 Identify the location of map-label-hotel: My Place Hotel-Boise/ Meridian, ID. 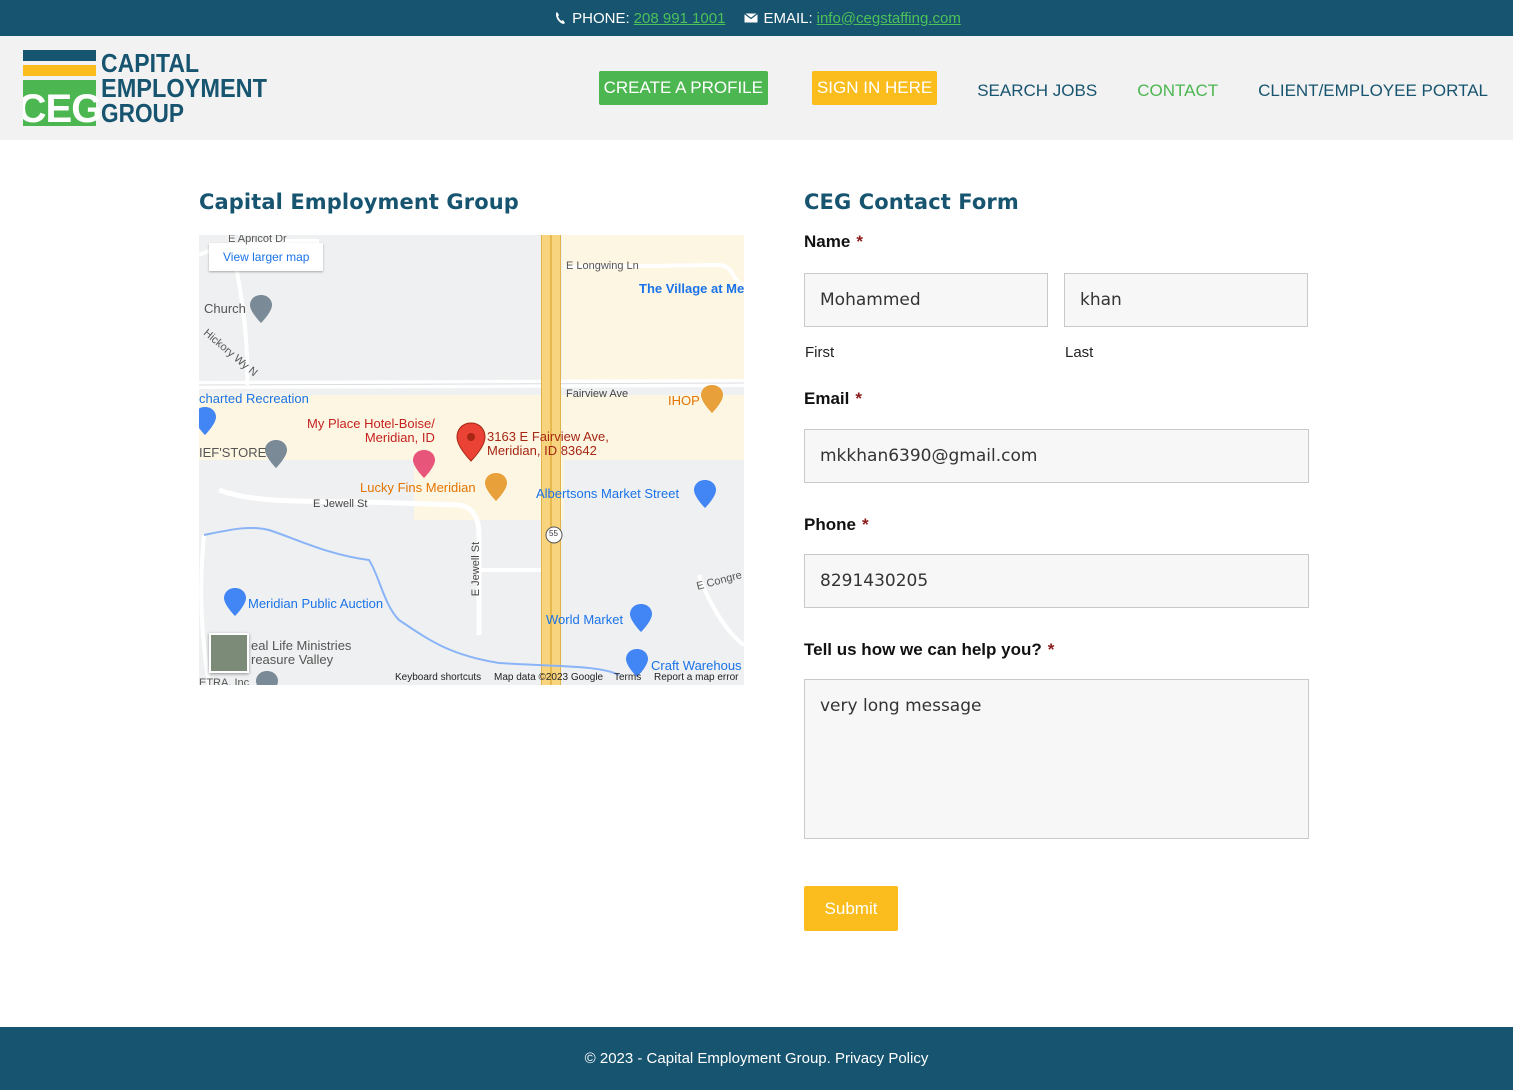
(371, 430).